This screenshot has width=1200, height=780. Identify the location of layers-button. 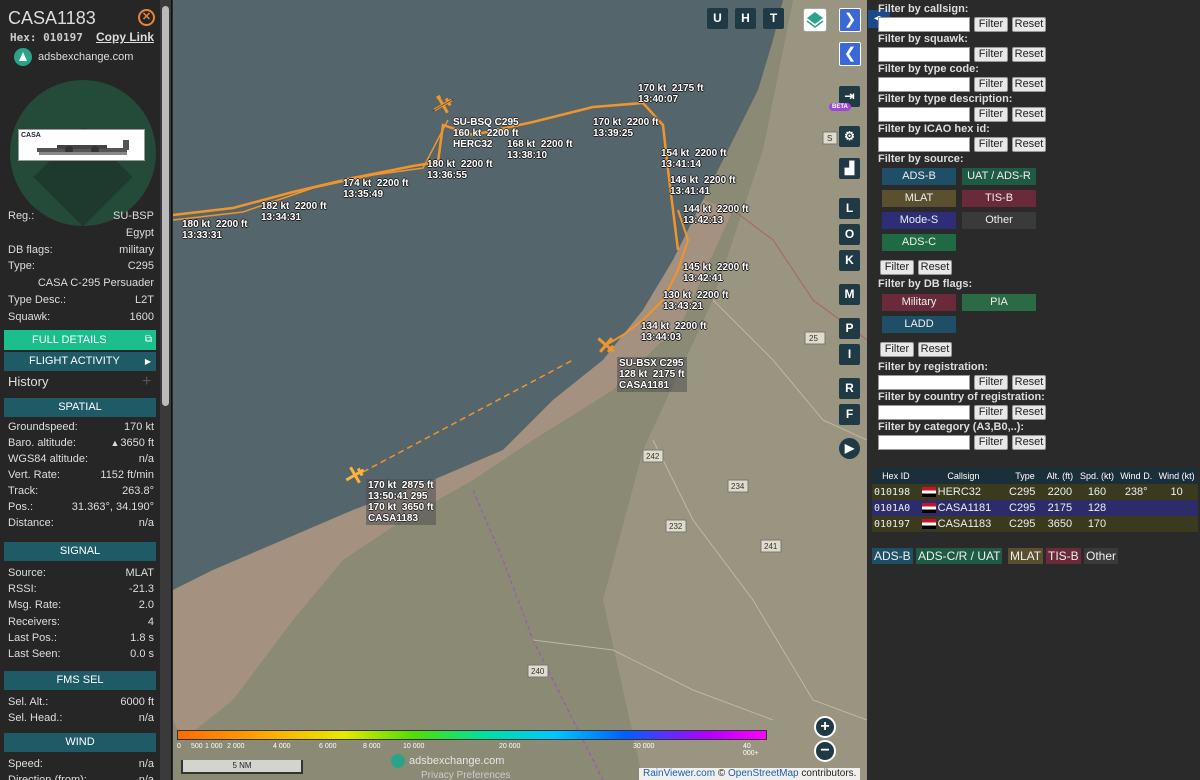
(815, 20).